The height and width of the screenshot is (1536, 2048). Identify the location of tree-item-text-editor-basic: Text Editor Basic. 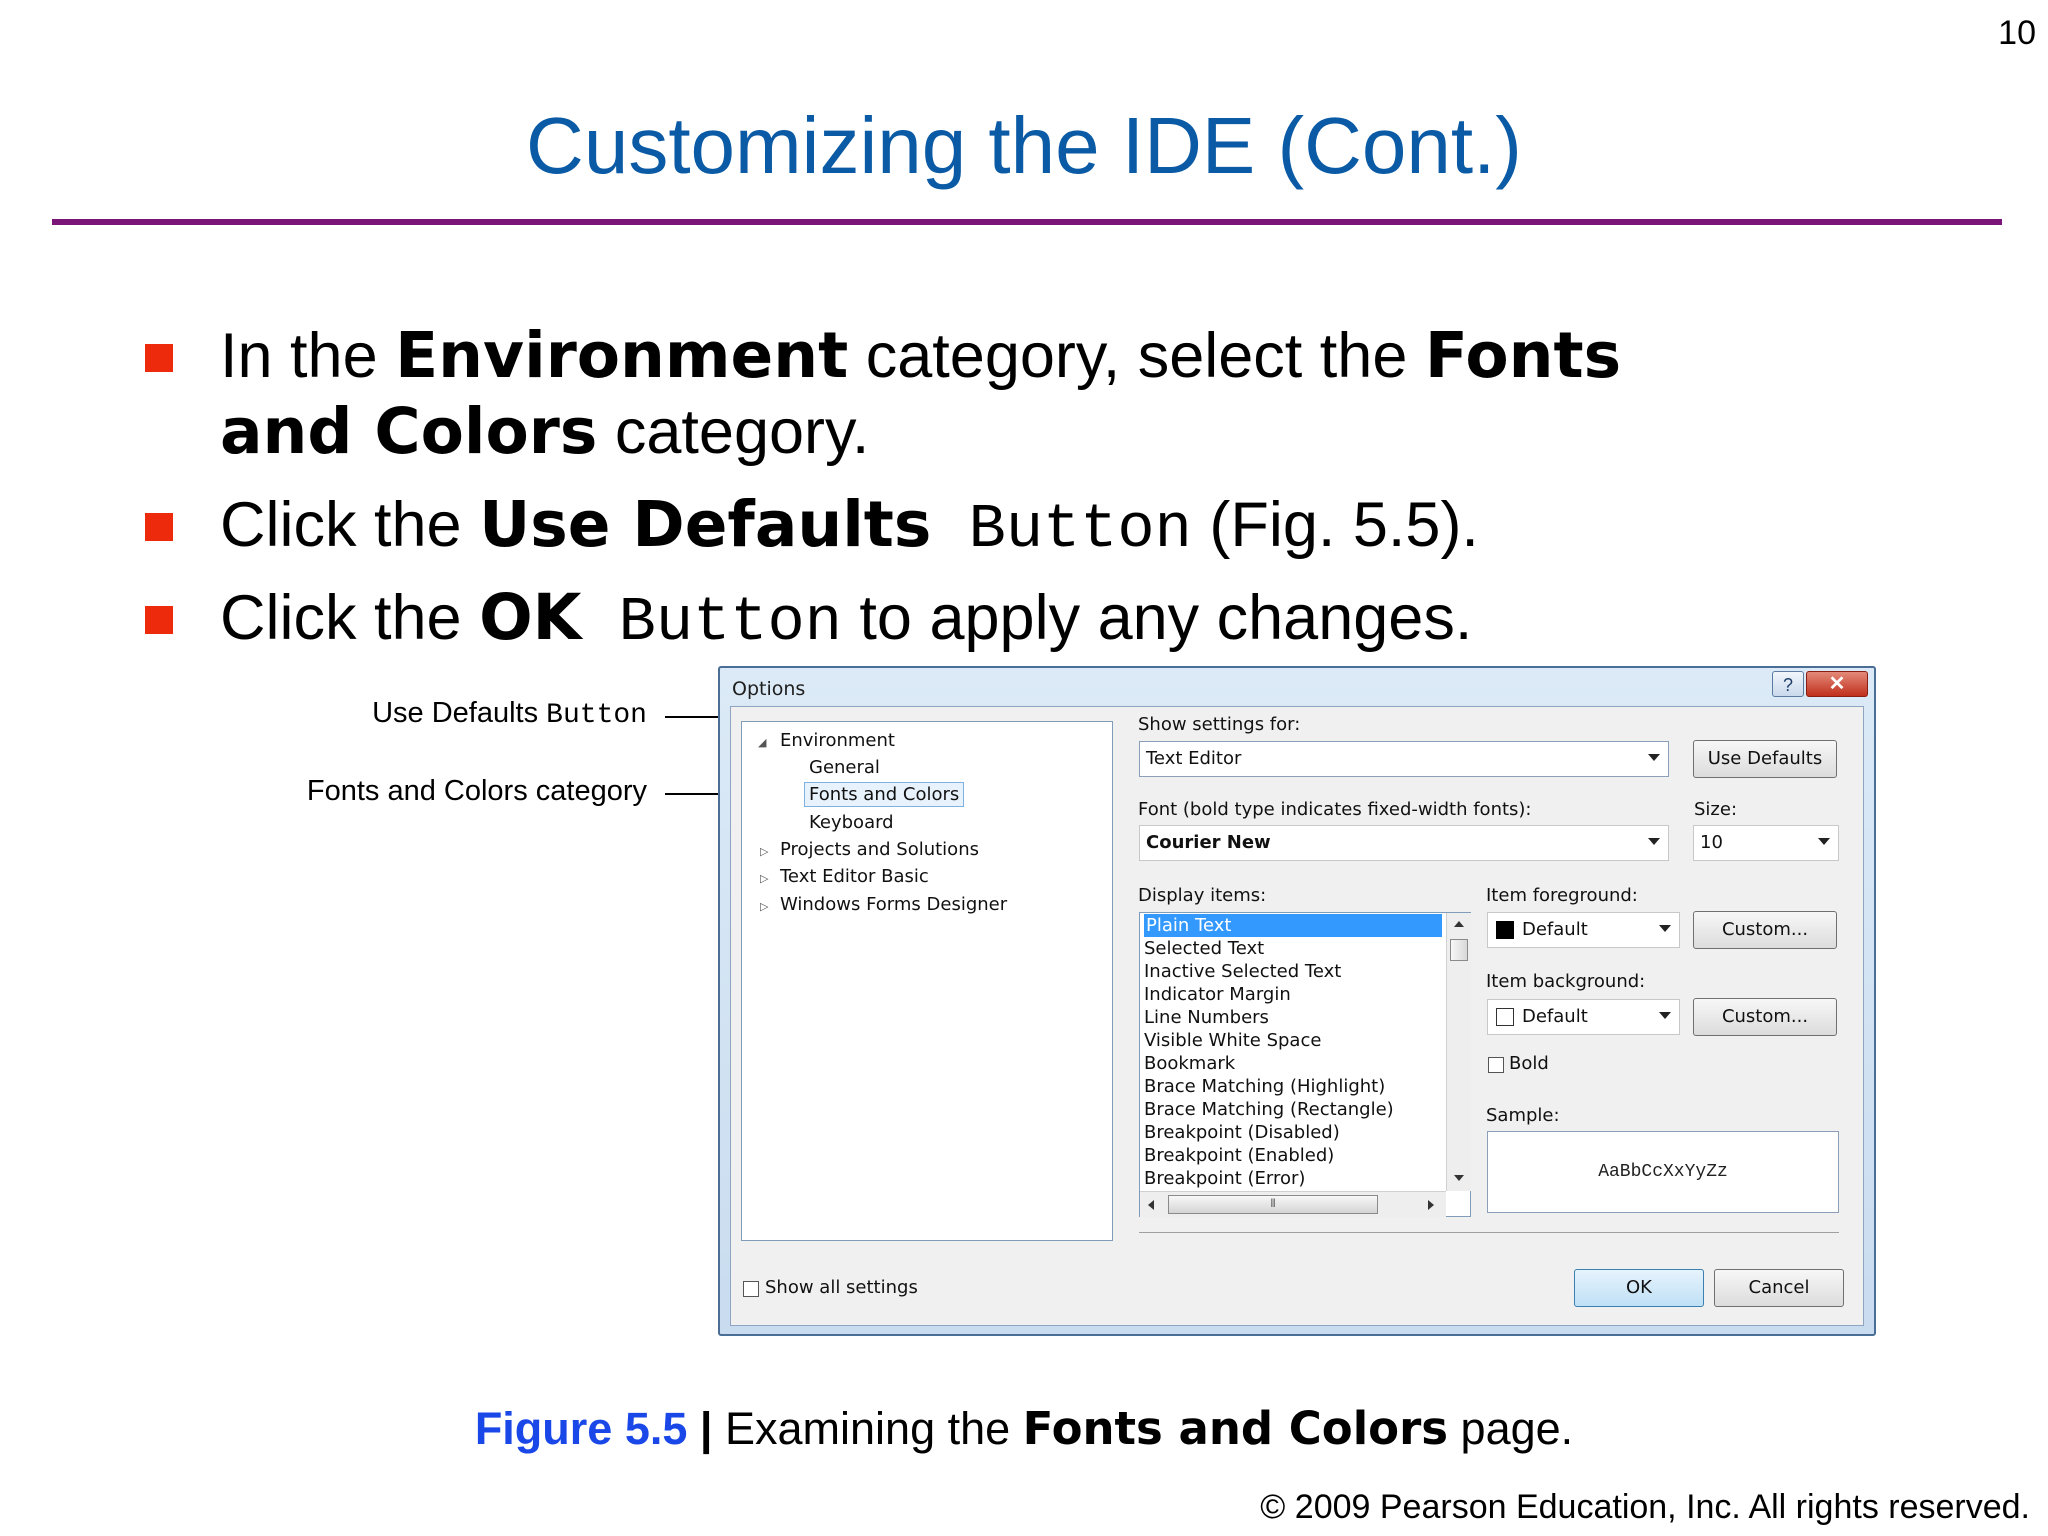
(854, 876).